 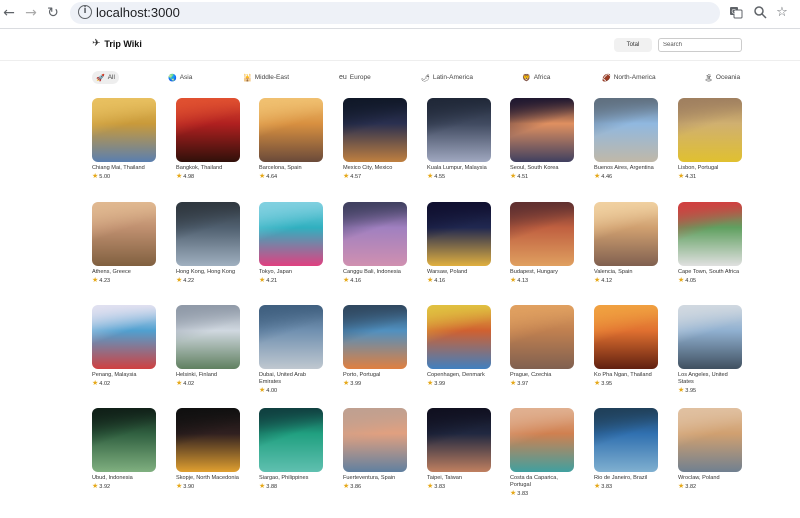 I want to click on city-card: Porto, Portugal ★ 3.99, so click(x=375, y=346).